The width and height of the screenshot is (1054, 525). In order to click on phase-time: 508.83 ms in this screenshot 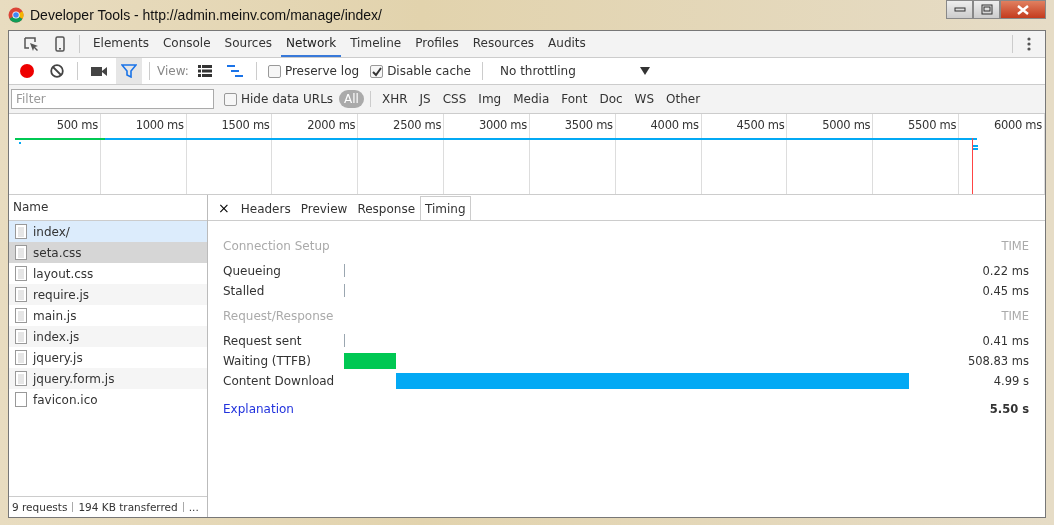, I will do `click(997, 361)`.